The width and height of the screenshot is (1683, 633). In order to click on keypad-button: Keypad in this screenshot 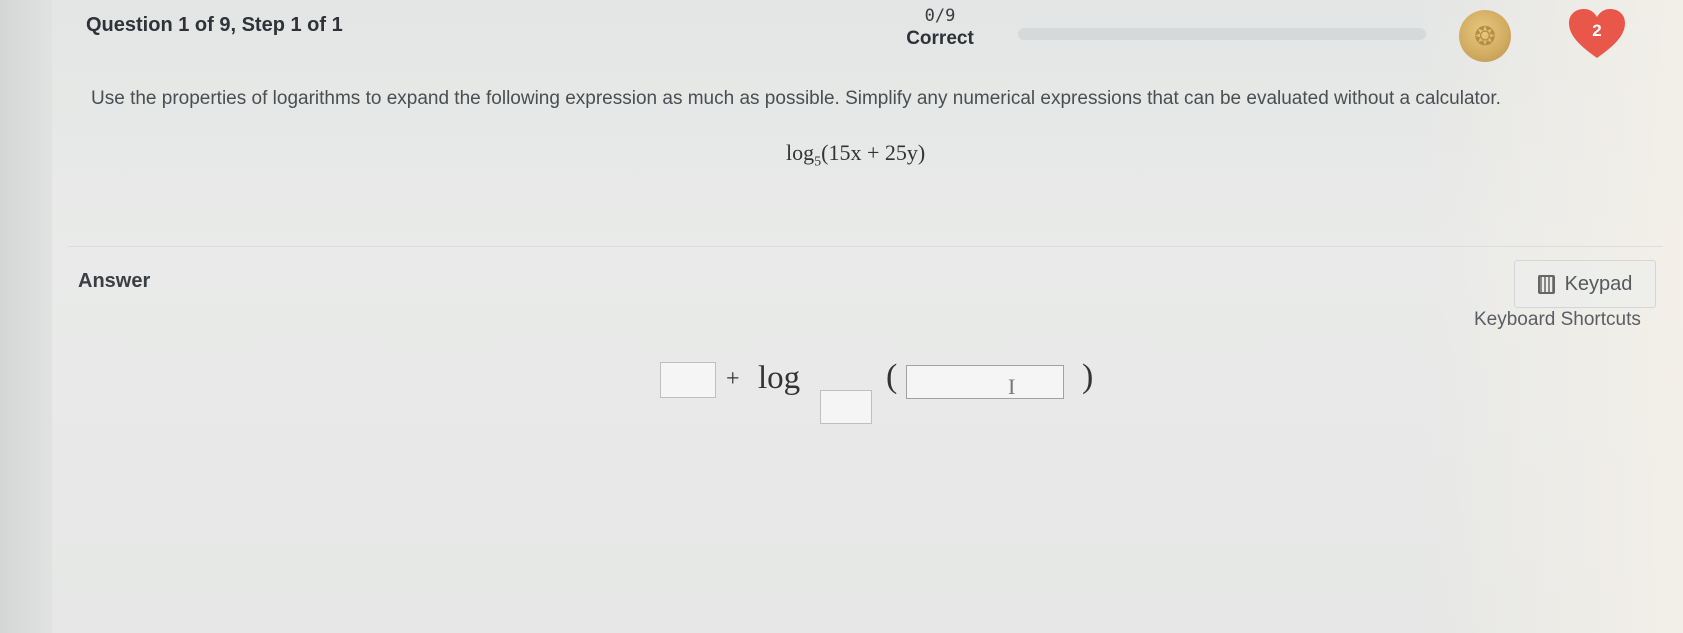, I will do `click(1585, 284)`.